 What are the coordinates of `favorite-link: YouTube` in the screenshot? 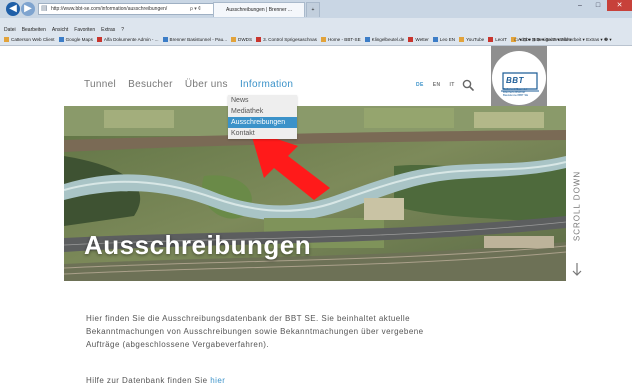 It's located at (471, 39).